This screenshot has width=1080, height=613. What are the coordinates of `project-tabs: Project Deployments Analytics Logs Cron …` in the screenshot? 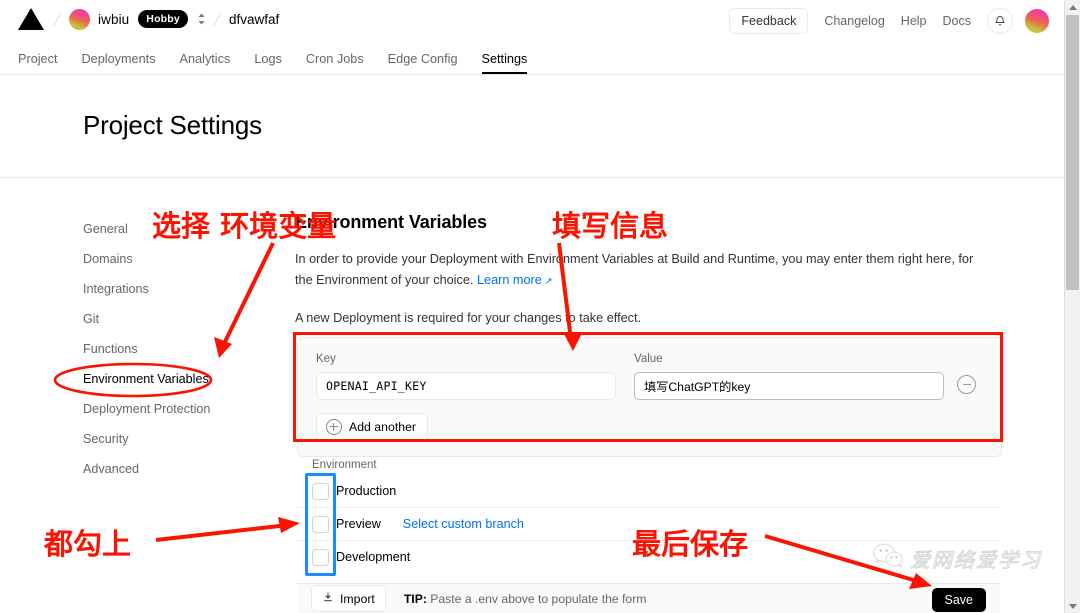 It's located at (278, 60).